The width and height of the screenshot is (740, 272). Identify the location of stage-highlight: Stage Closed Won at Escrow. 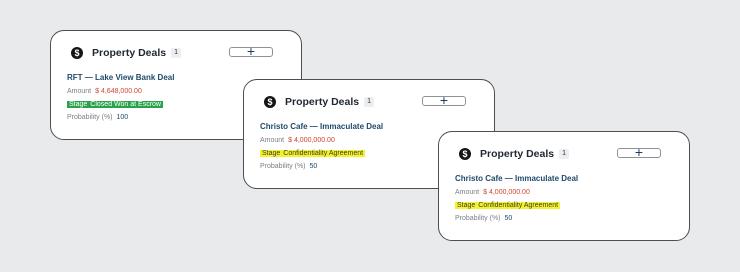
(115, 104).